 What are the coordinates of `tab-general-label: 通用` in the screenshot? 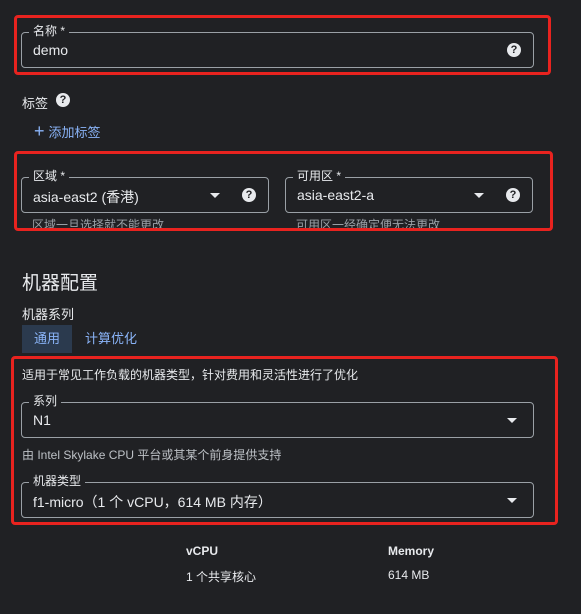 It's located at (46, 338).